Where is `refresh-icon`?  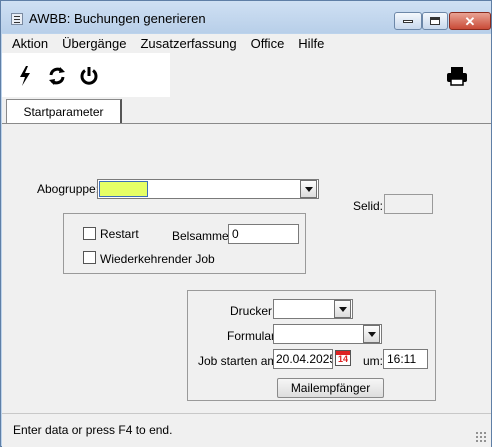
refresh-icon is located at coordinates (57, 76).